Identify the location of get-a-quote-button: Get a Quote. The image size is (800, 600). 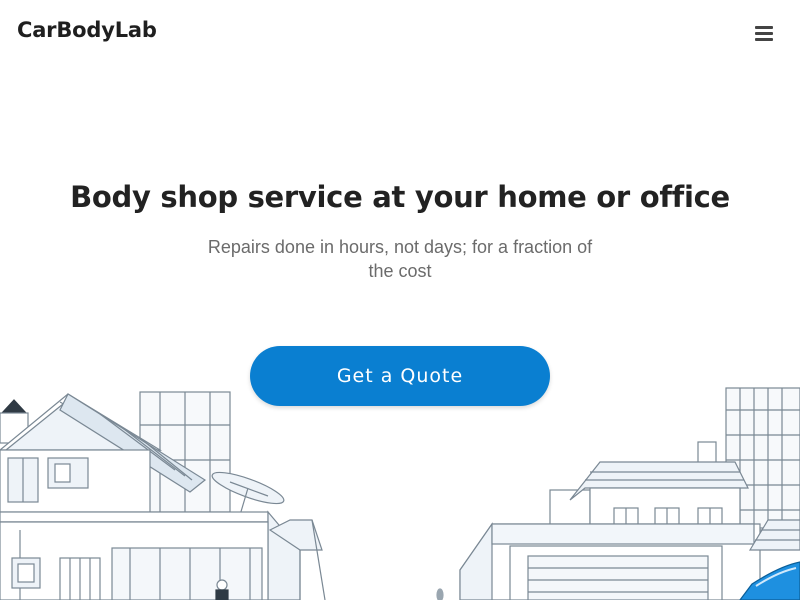
(400, 376).